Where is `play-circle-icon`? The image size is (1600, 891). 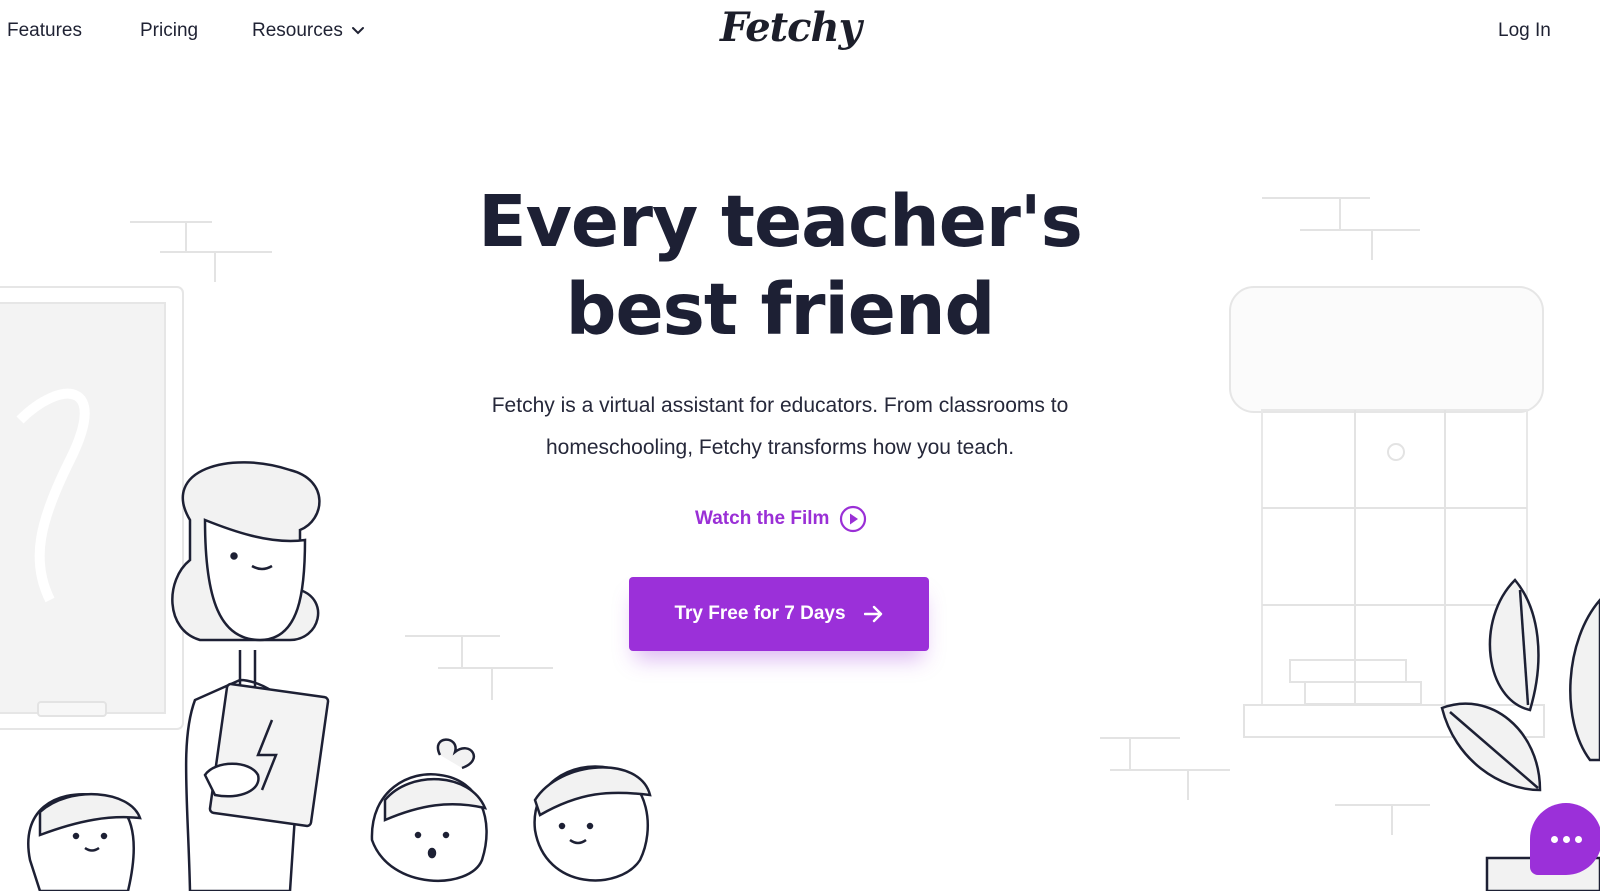 play-circle-icon is located at coordinates (853, 519).